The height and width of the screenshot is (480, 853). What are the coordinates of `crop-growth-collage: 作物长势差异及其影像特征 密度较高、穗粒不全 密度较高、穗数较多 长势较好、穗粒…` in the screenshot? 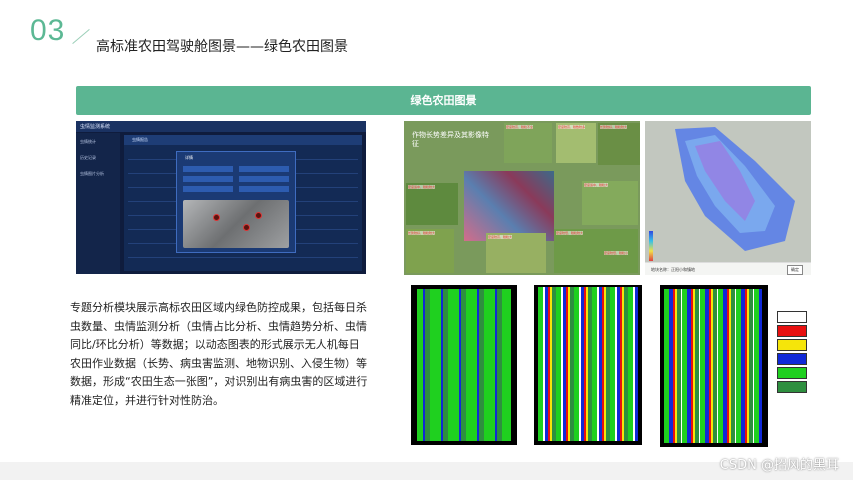 It's located at (522, 198).